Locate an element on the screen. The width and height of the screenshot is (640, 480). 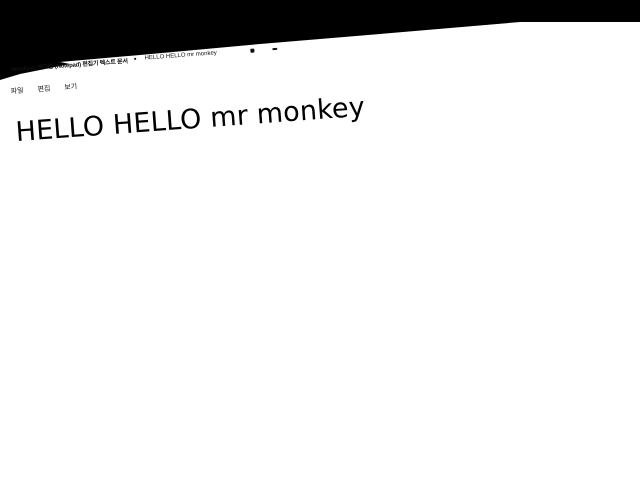
menu-file: 파일 is located at coordinates (17, 91).